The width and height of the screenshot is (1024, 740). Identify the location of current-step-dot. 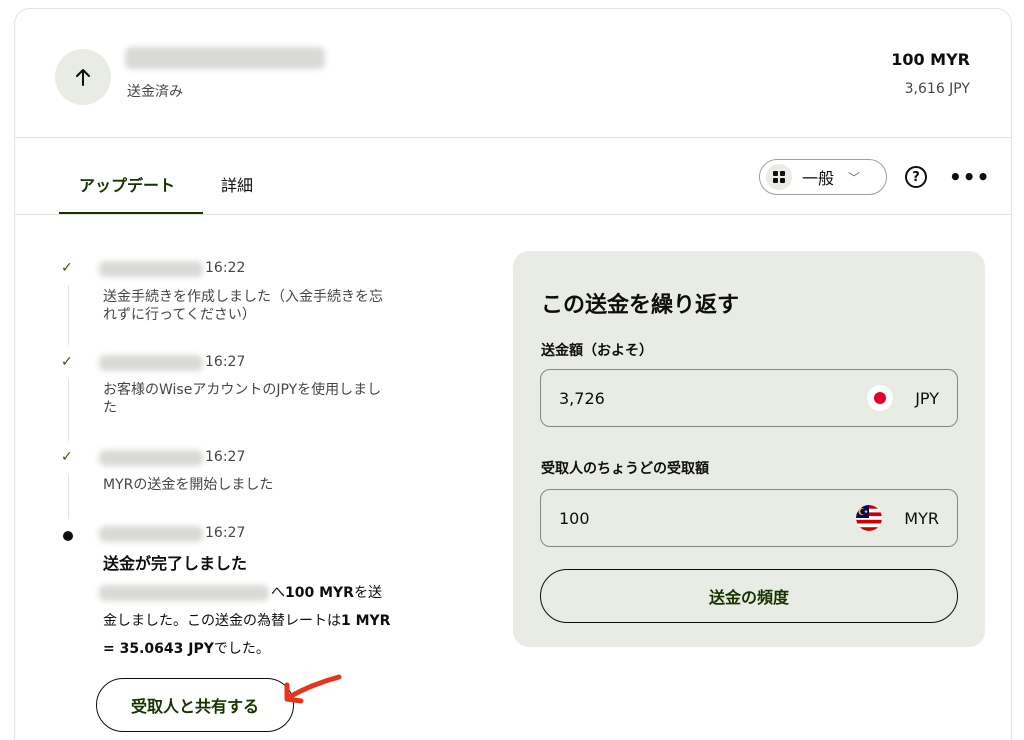
(68, 536).